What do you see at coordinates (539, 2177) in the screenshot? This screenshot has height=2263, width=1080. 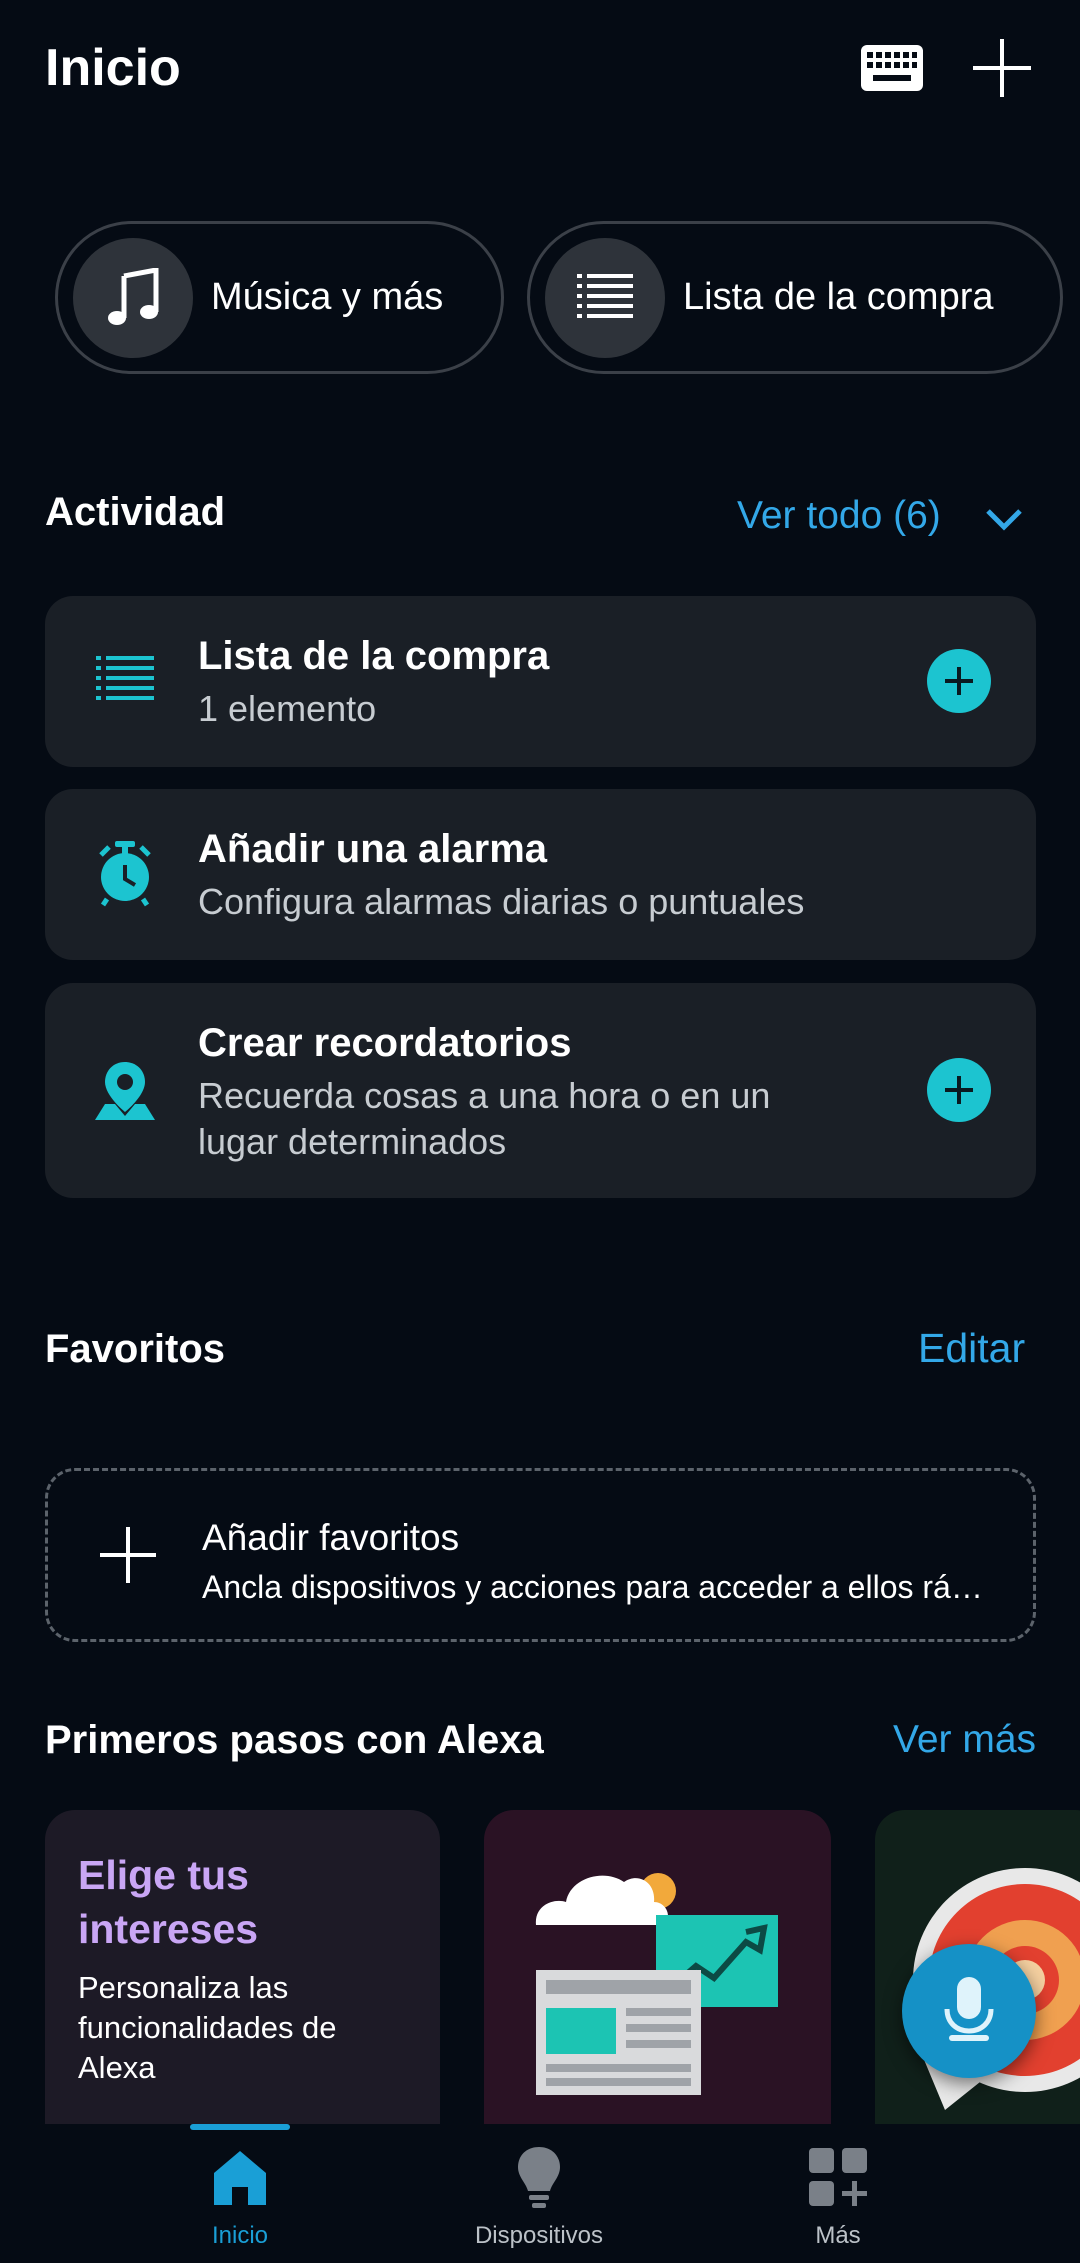 I see `lightbulb-icon` at bounding box center [539, 2177].